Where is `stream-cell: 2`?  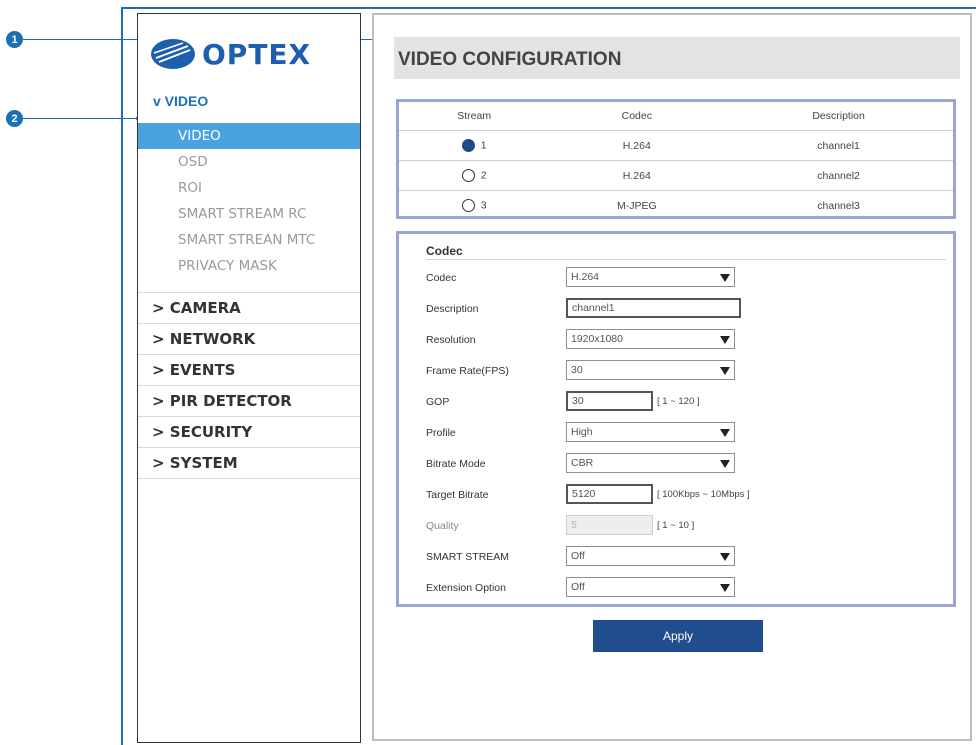 stream-cell: 2 is located at coordinates (474, 175).